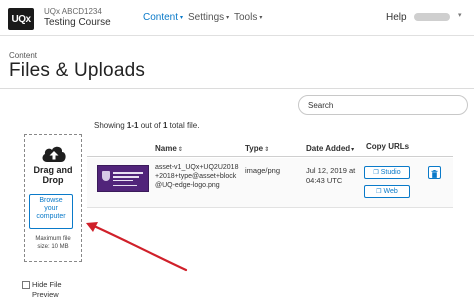 This screenshot has height=303, width=474. I want to click on hide-preview-line2: Preview, so click(45, 294).